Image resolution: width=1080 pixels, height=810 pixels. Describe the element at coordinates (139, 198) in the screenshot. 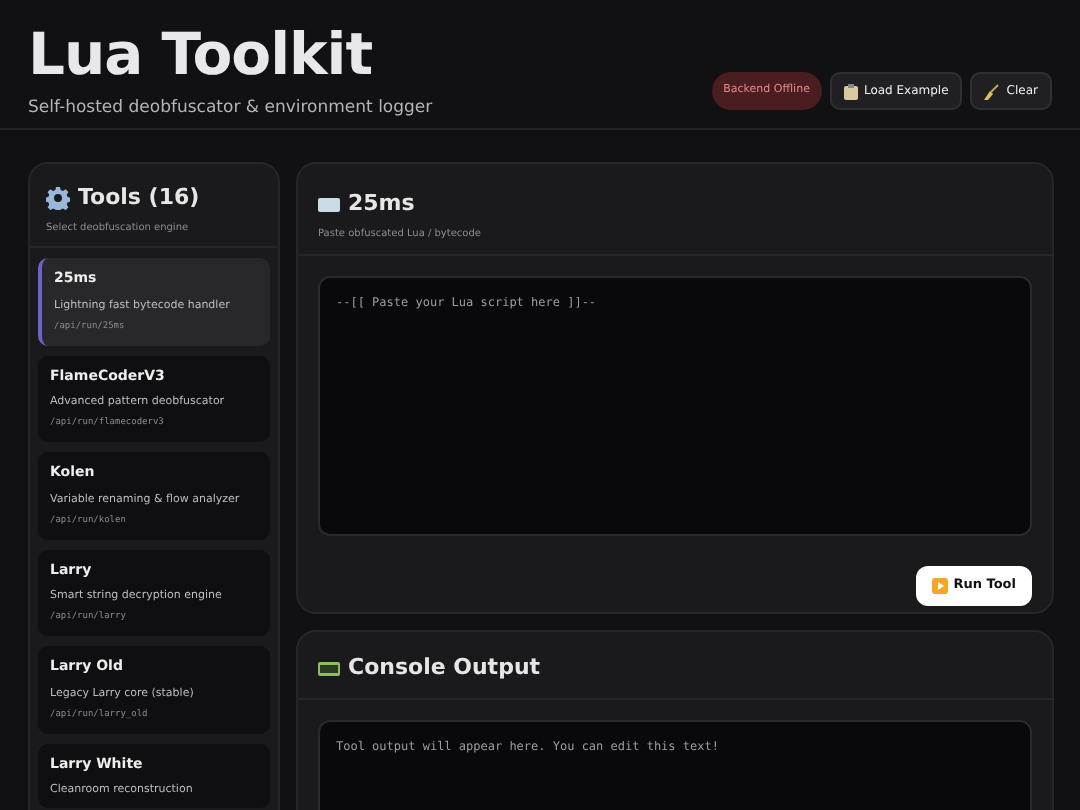

I see `panel-title: Tools (16)` at that location.